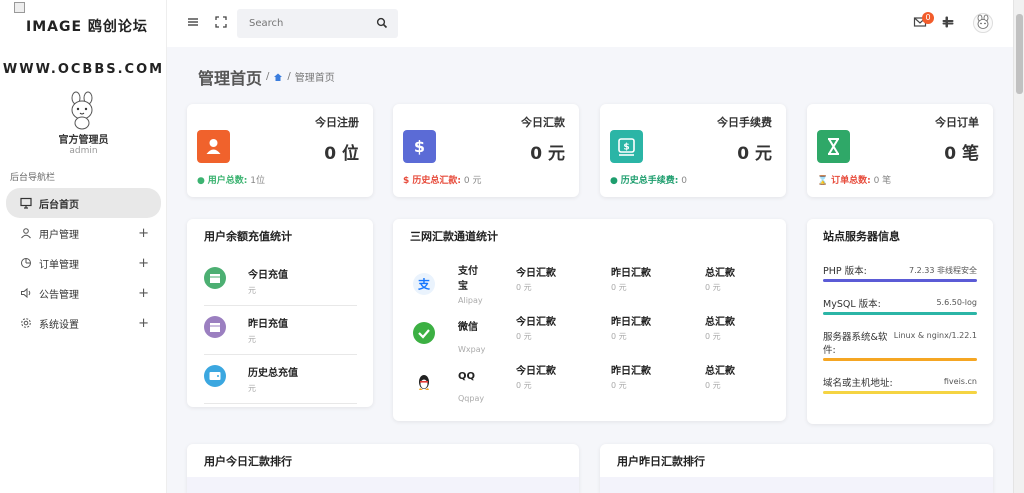 The image size is (1024, 493). I want to click on admin-avatar, so click(82, 110).